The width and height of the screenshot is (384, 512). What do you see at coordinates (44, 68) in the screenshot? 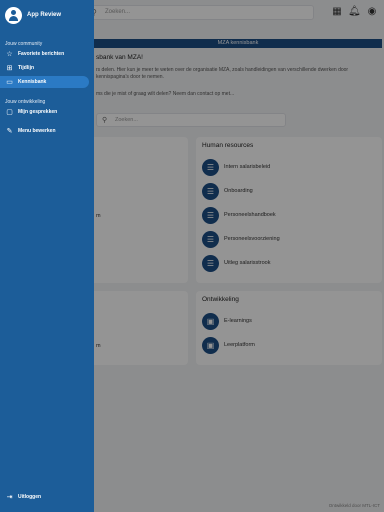
I see `nav-item-timeline: ⊞ Tijdlijn` at bounding box center [44, 68].